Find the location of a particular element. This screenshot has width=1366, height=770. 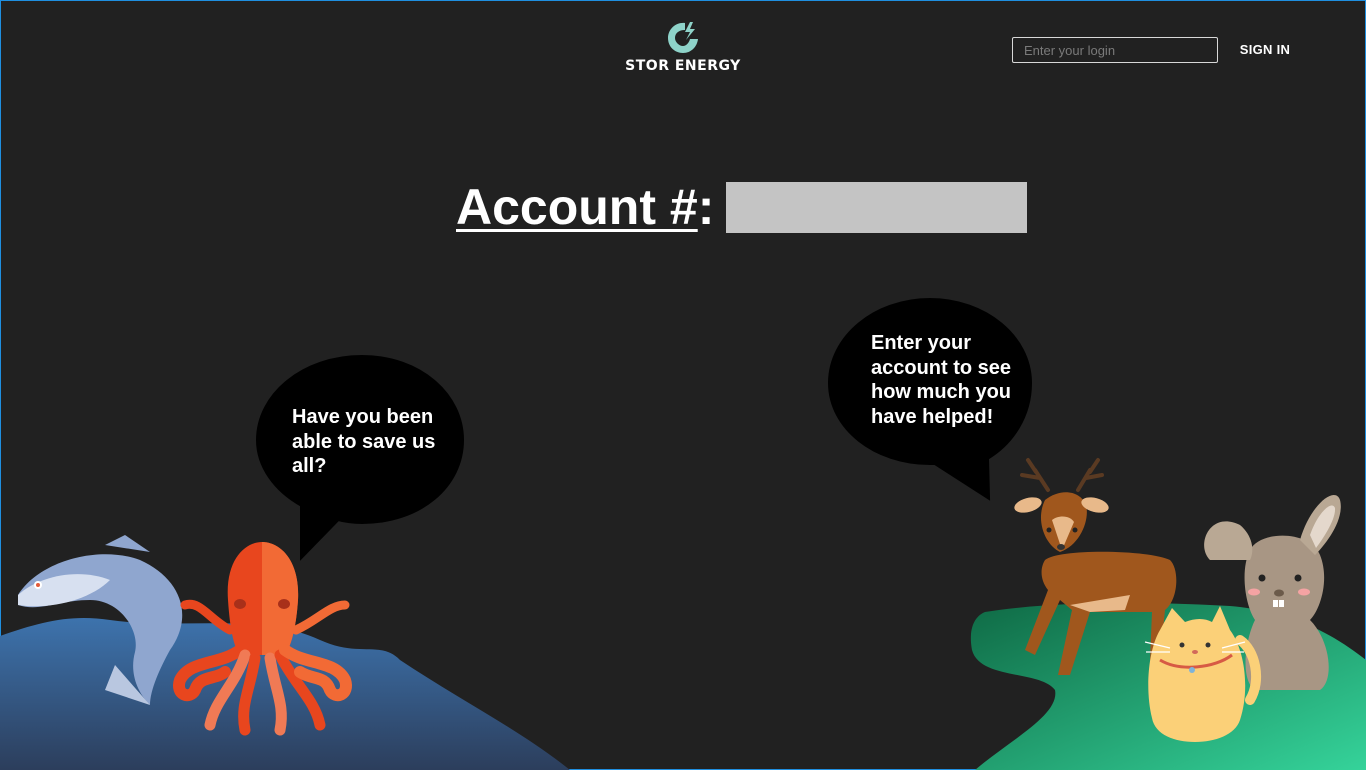

account-number-input is located at coordinates (877, 207).